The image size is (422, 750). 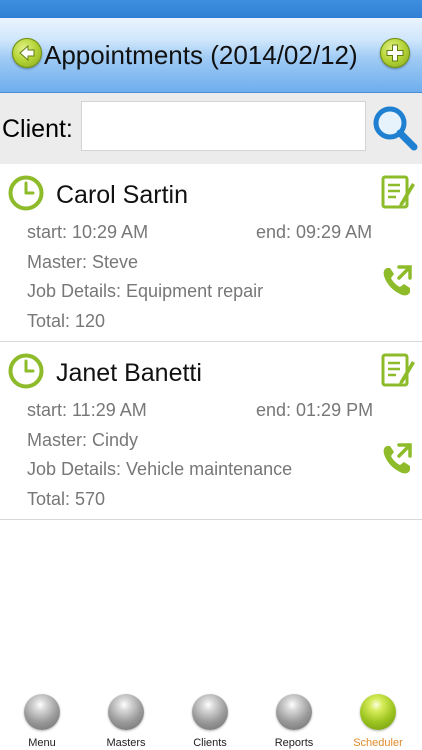 What do you see at coordinates (145, 291) in the screenshot?
I see `job-details: Job Details: Equipment repair` at bounding box center [145, 291].